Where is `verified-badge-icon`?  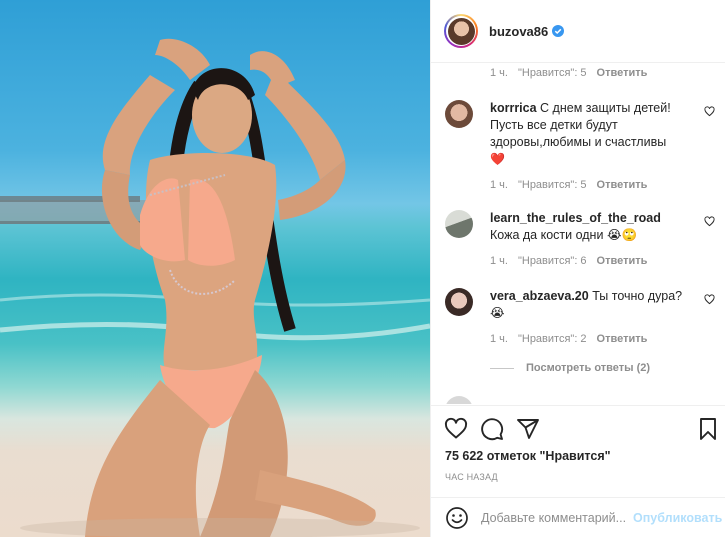
verified-badge-icon is located at coordinates (558, 31).